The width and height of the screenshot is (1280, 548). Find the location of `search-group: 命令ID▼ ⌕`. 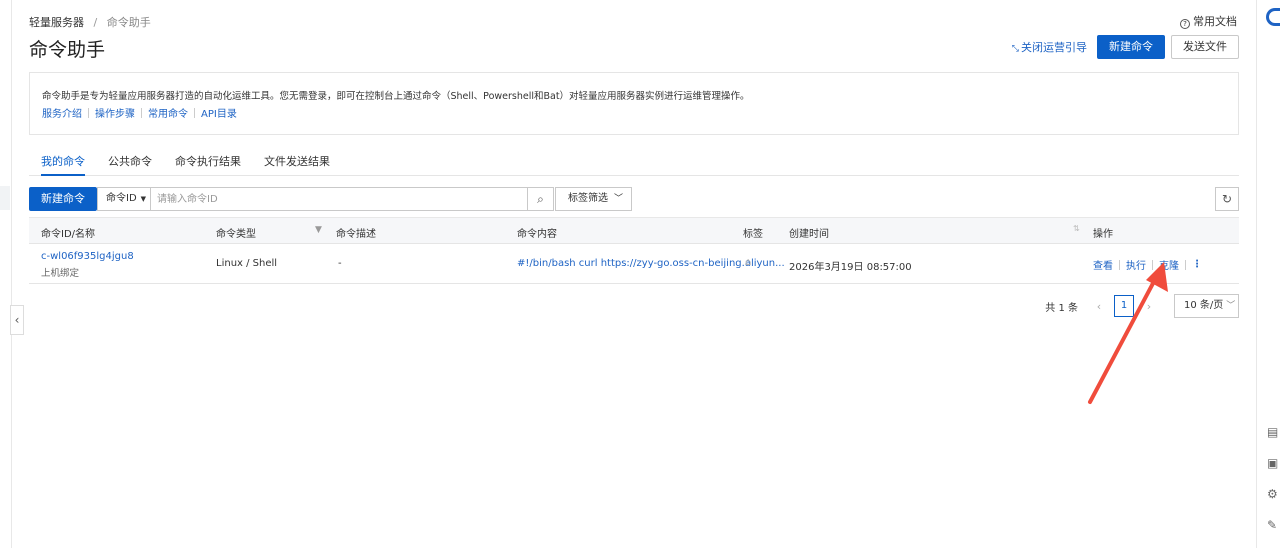

search-group: 命令ID▼ ⌕ is located at coordinates (325, 199).